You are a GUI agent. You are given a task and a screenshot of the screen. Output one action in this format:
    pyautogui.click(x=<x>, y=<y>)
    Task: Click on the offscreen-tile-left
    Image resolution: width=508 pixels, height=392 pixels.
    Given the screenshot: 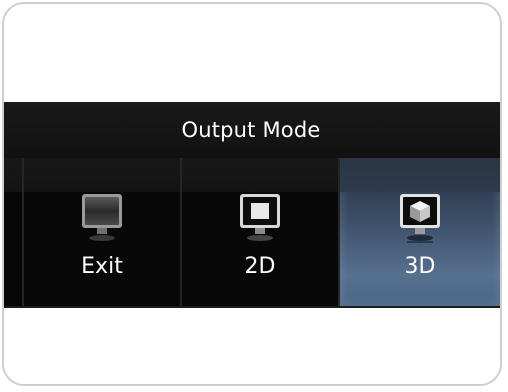 What is the action you would take?
    pyautogui.click(x=13, y=233)
    